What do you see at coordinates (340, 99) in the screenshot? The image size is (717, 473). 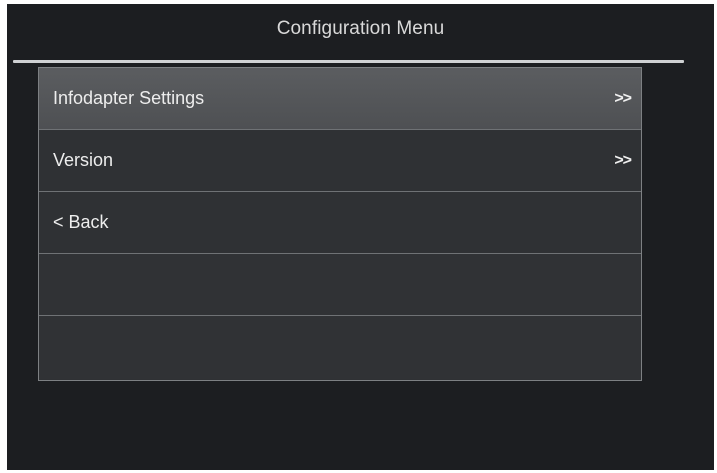 I see `menu-item-infodapter-settings: Infodapter Settings >>` at bounding box center [340, 99].